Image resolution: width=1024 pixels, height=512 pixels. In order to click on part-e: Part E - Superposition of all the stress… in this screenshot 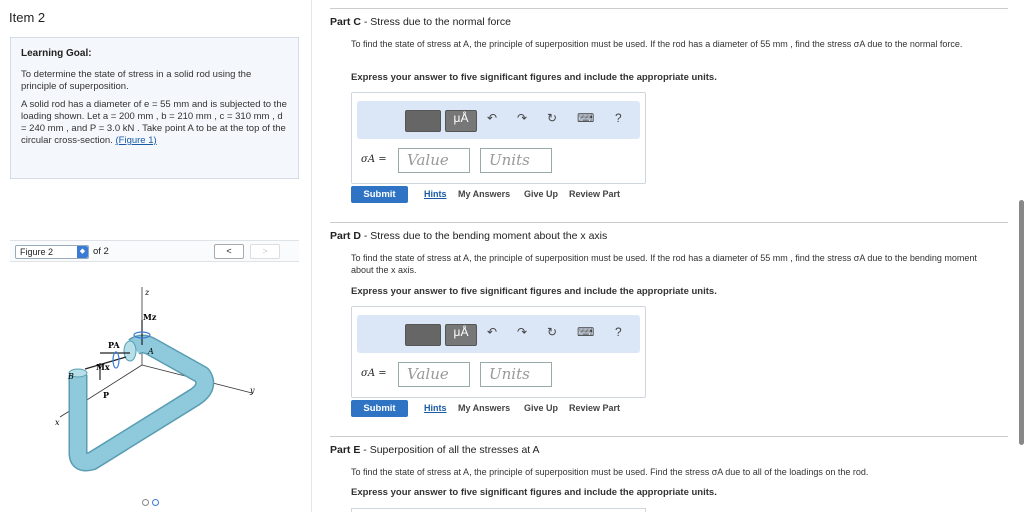, I will do `click(669, 474)`.